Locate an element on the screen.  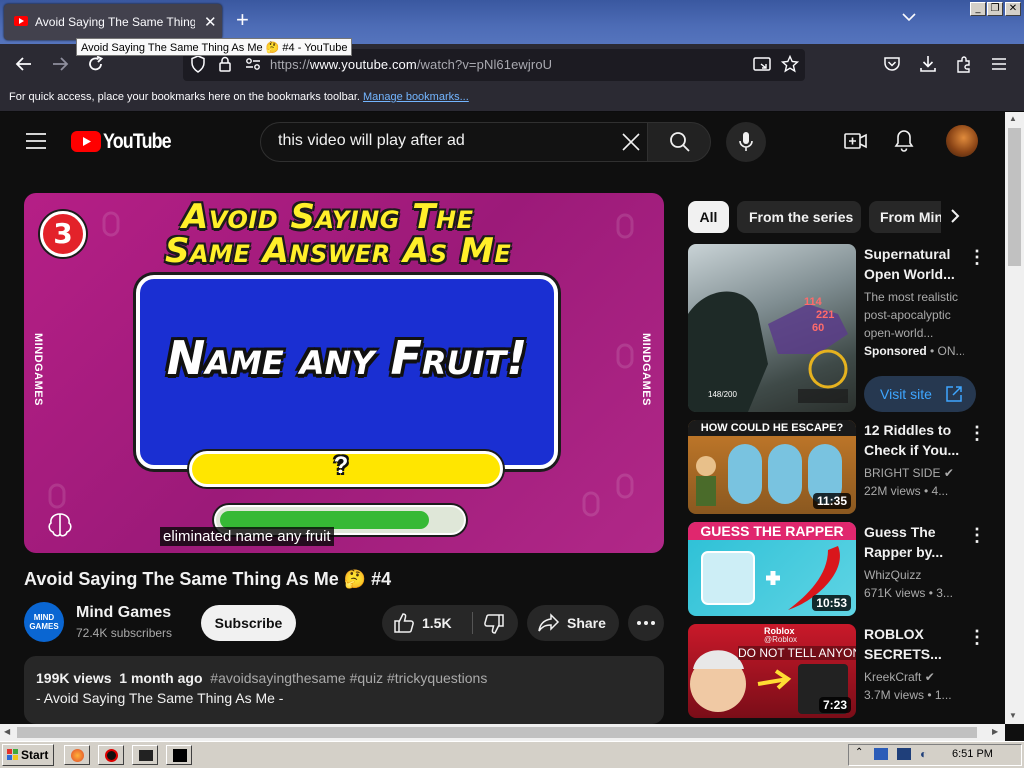
site-info-button is located at coordinates (225, 64).